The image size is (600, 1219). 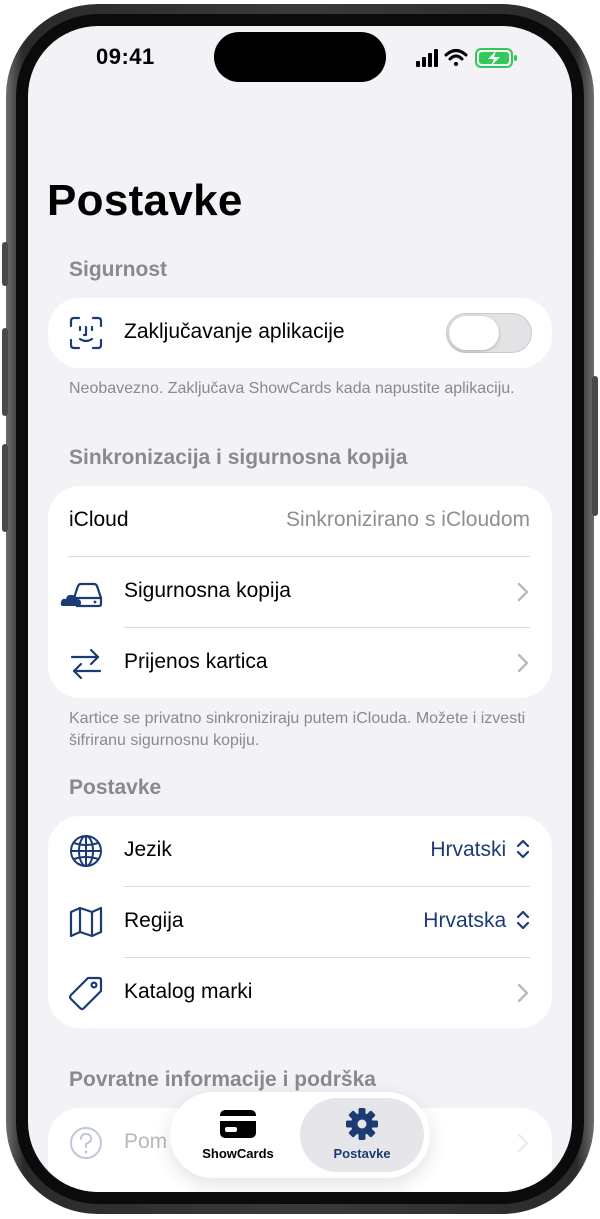 What do you see at coordinates (86, 922) in the screenshot?
I see `map-icon` at bounding box center [86, 922].